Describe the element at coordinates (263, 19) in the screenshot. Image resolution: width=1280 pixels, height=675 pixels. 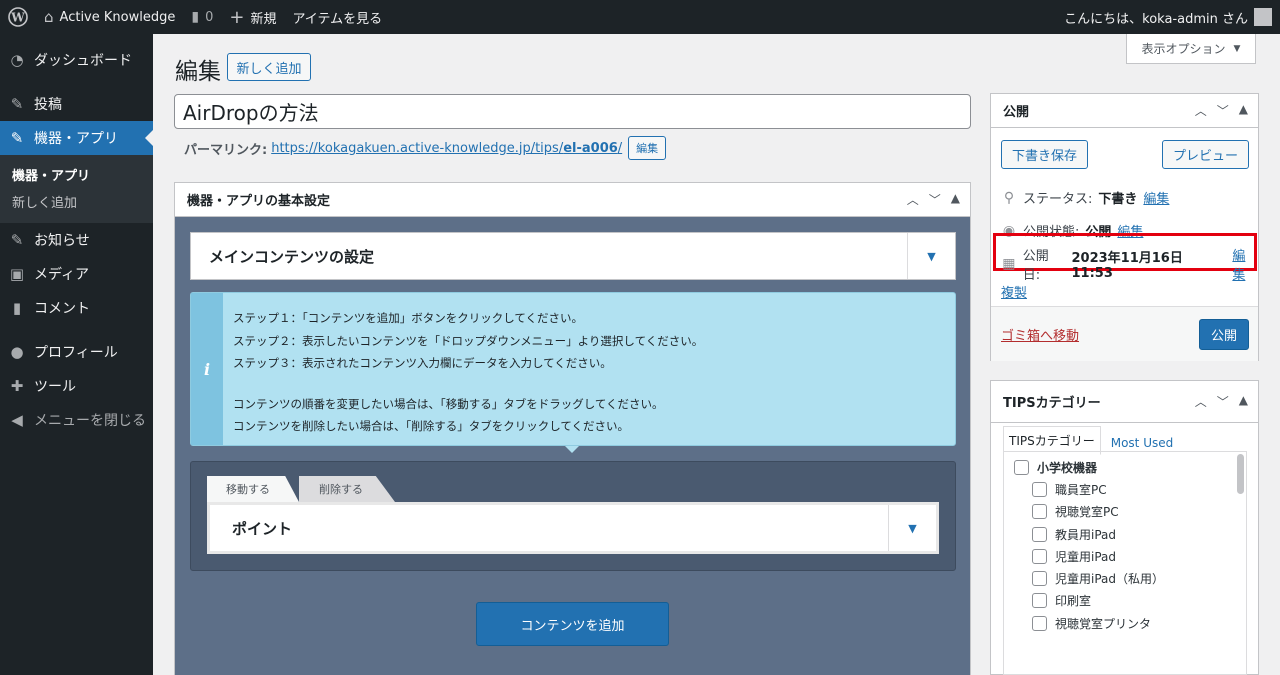
I see `new-label: 新規` at that location.